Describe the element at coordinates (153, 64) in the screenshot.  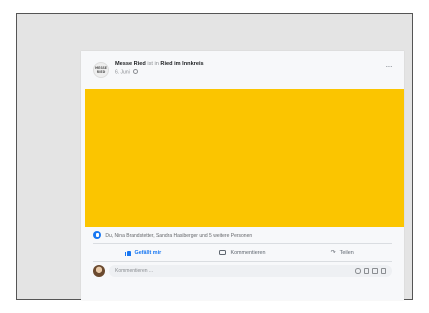
I see `location-connector-text: ist in` at that location.